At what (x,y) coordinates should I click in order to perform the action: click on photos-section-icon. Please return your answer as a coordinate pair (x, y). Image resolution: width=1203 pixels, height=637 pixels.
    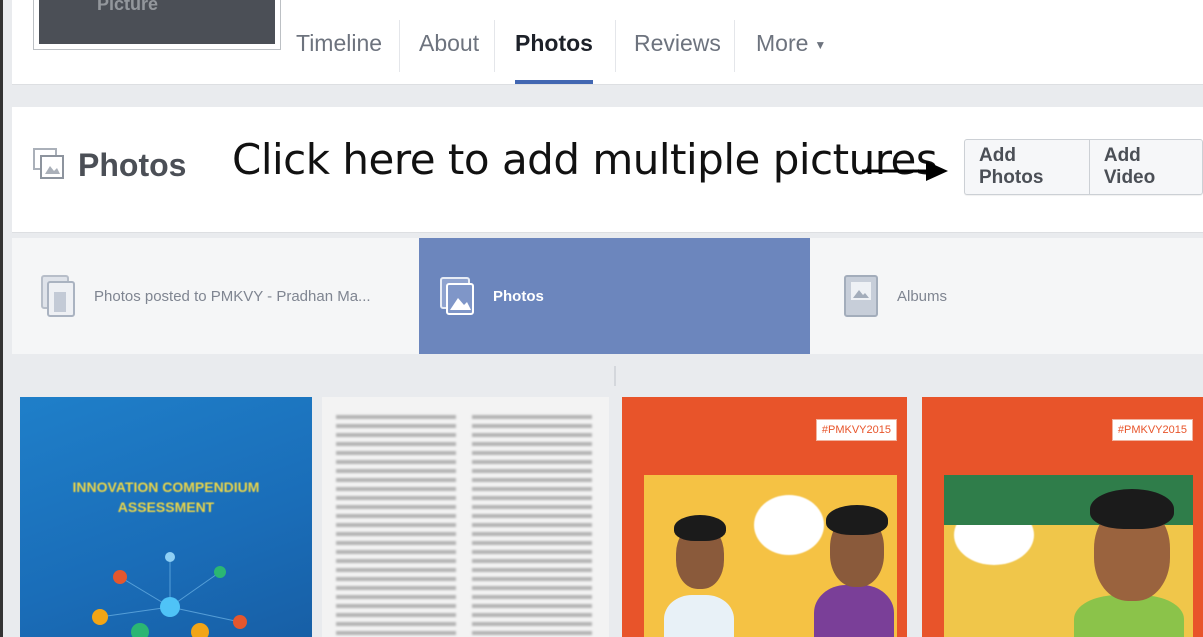
    Looking at the image, I should click on (48, 163).